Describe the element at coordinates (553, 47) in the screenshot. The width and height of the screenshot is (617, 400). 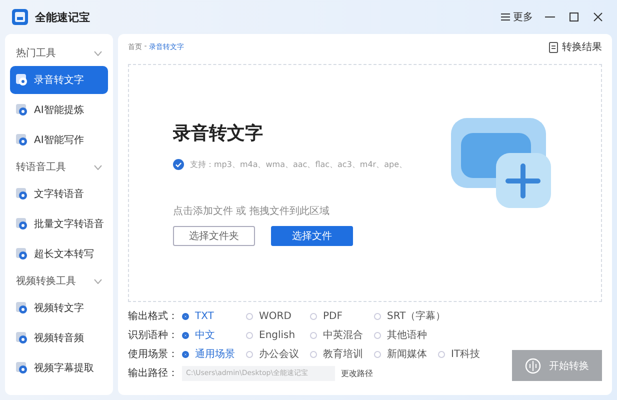
I see `document-icon` at that location.